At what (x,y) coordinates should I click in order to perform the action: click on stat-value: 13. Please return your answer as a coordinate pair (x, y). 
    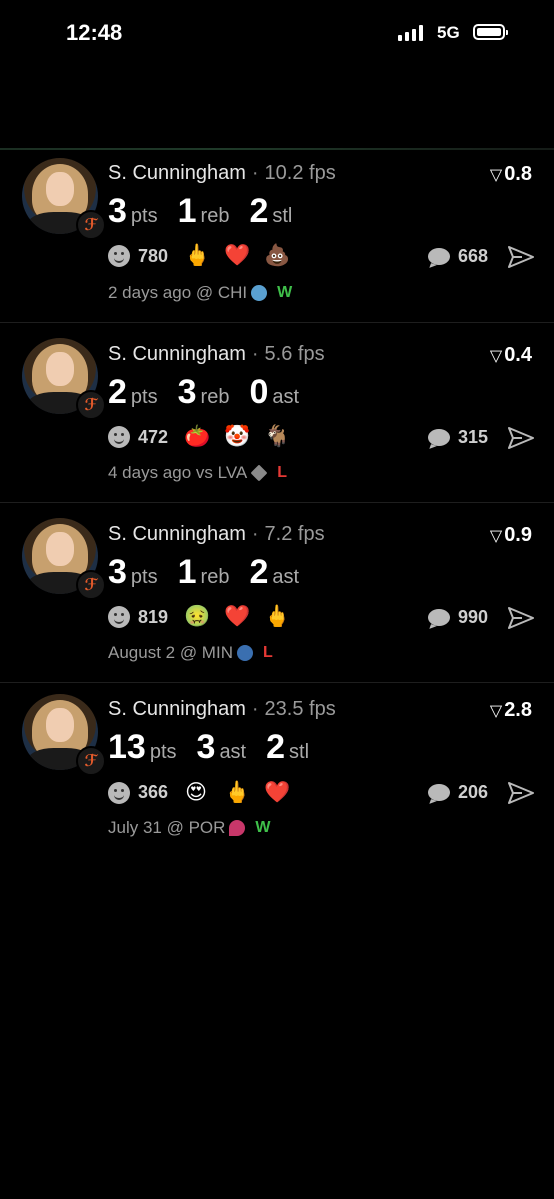
    Looking at the image, I should click on (127, 747).